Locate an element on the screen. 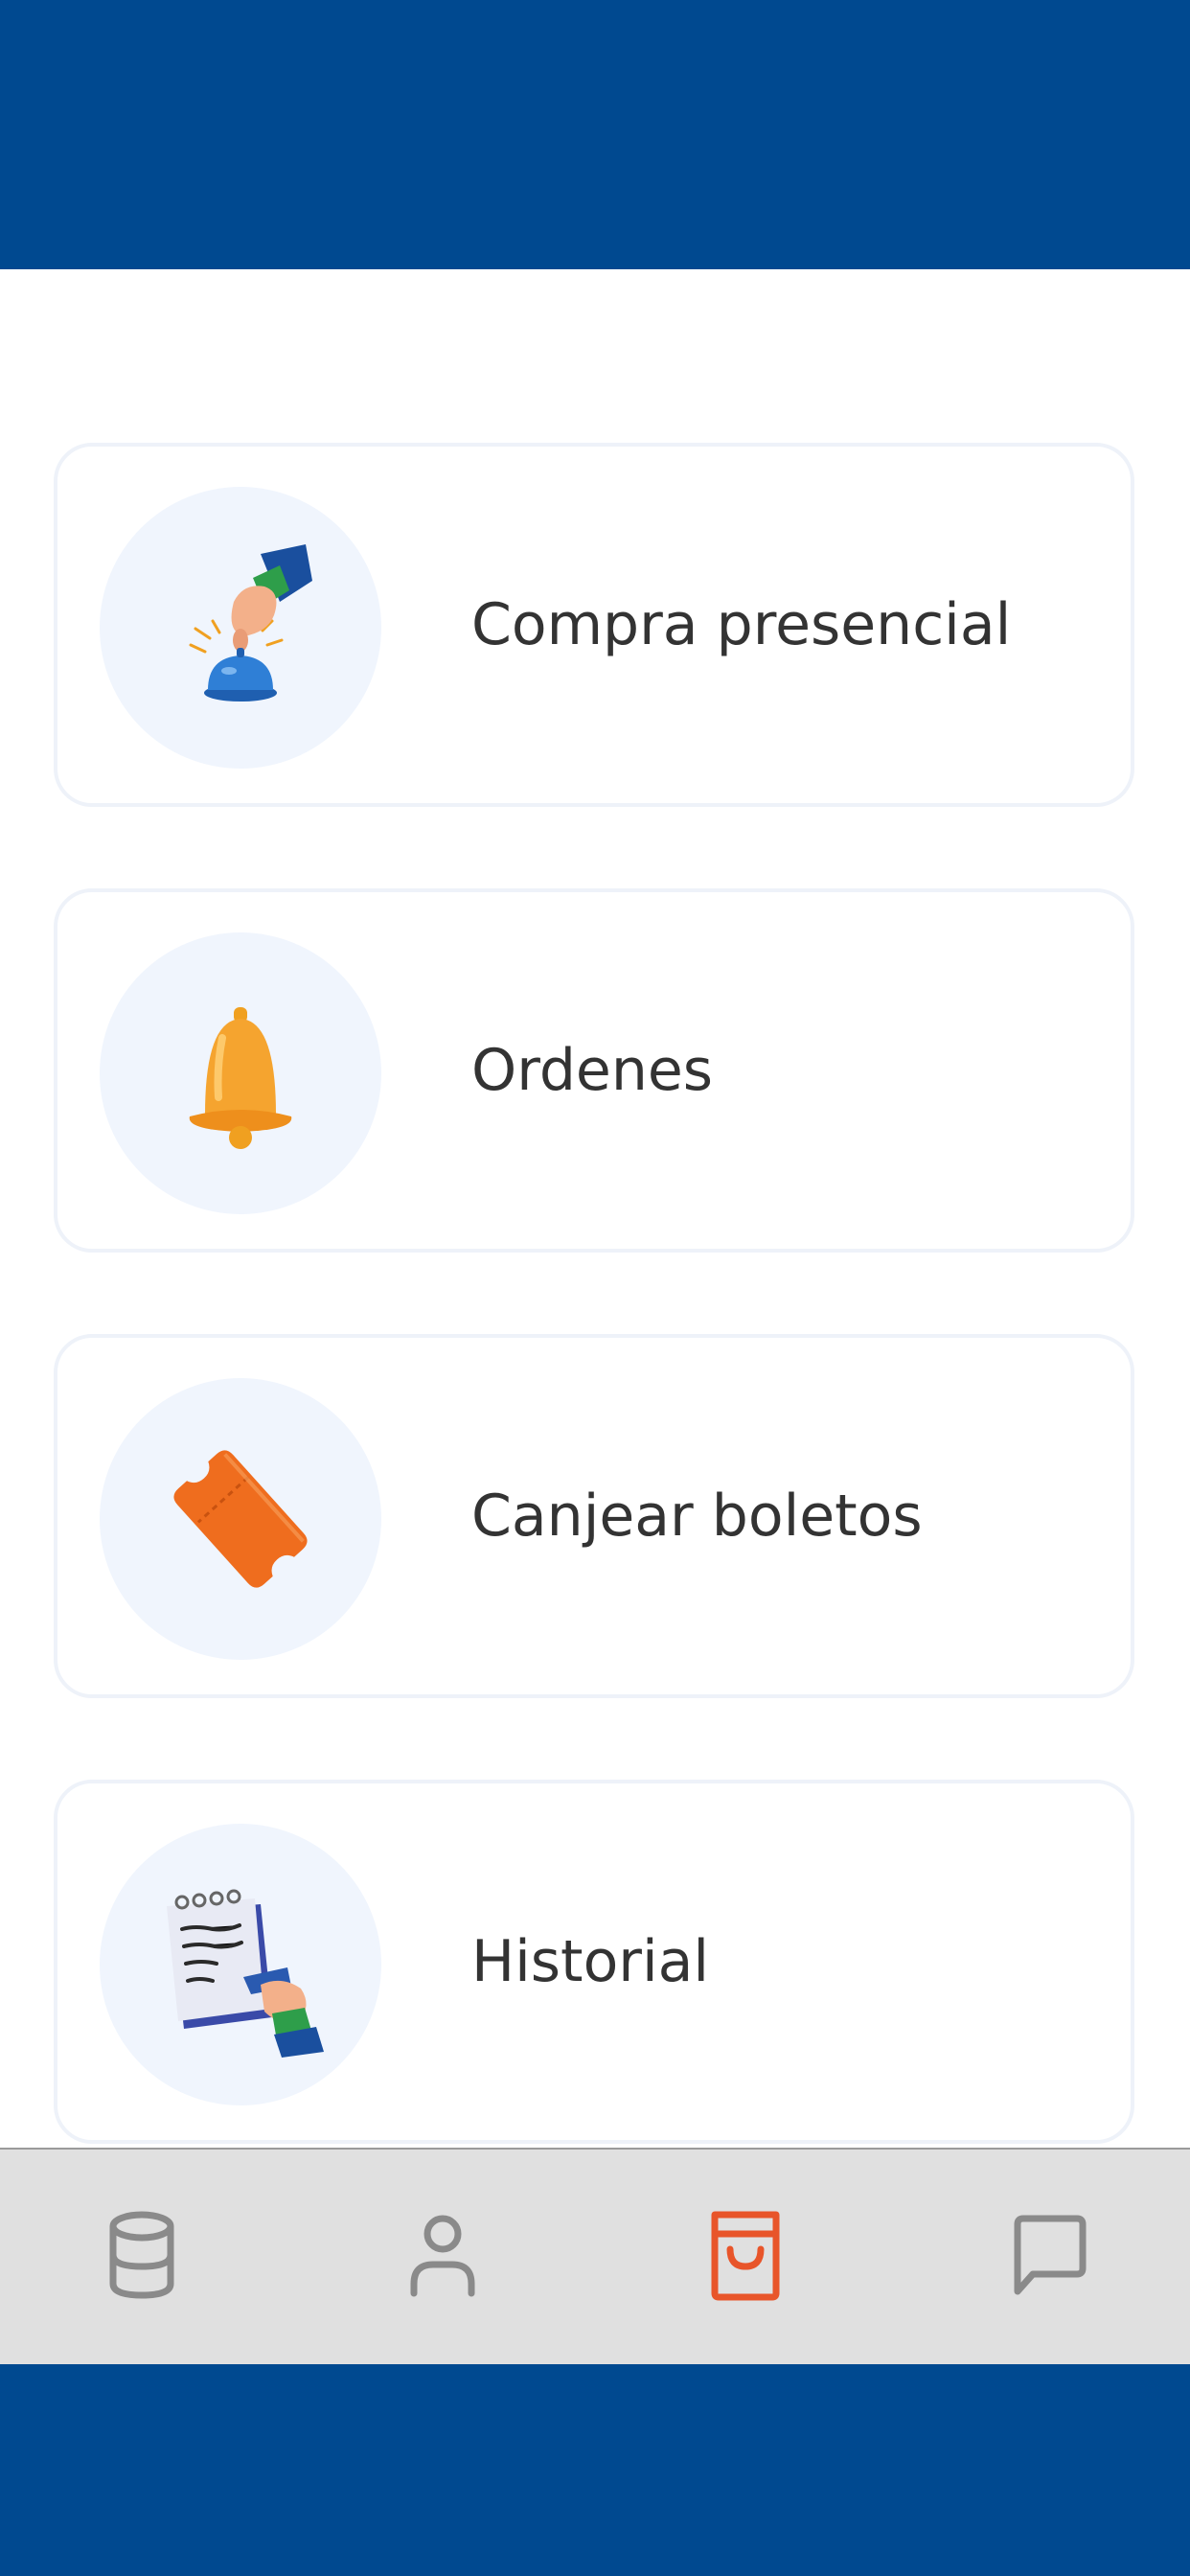 The image size is (1190, 2576). menu-card-label: Canjear boletos is located at coordinates (697, 1516).